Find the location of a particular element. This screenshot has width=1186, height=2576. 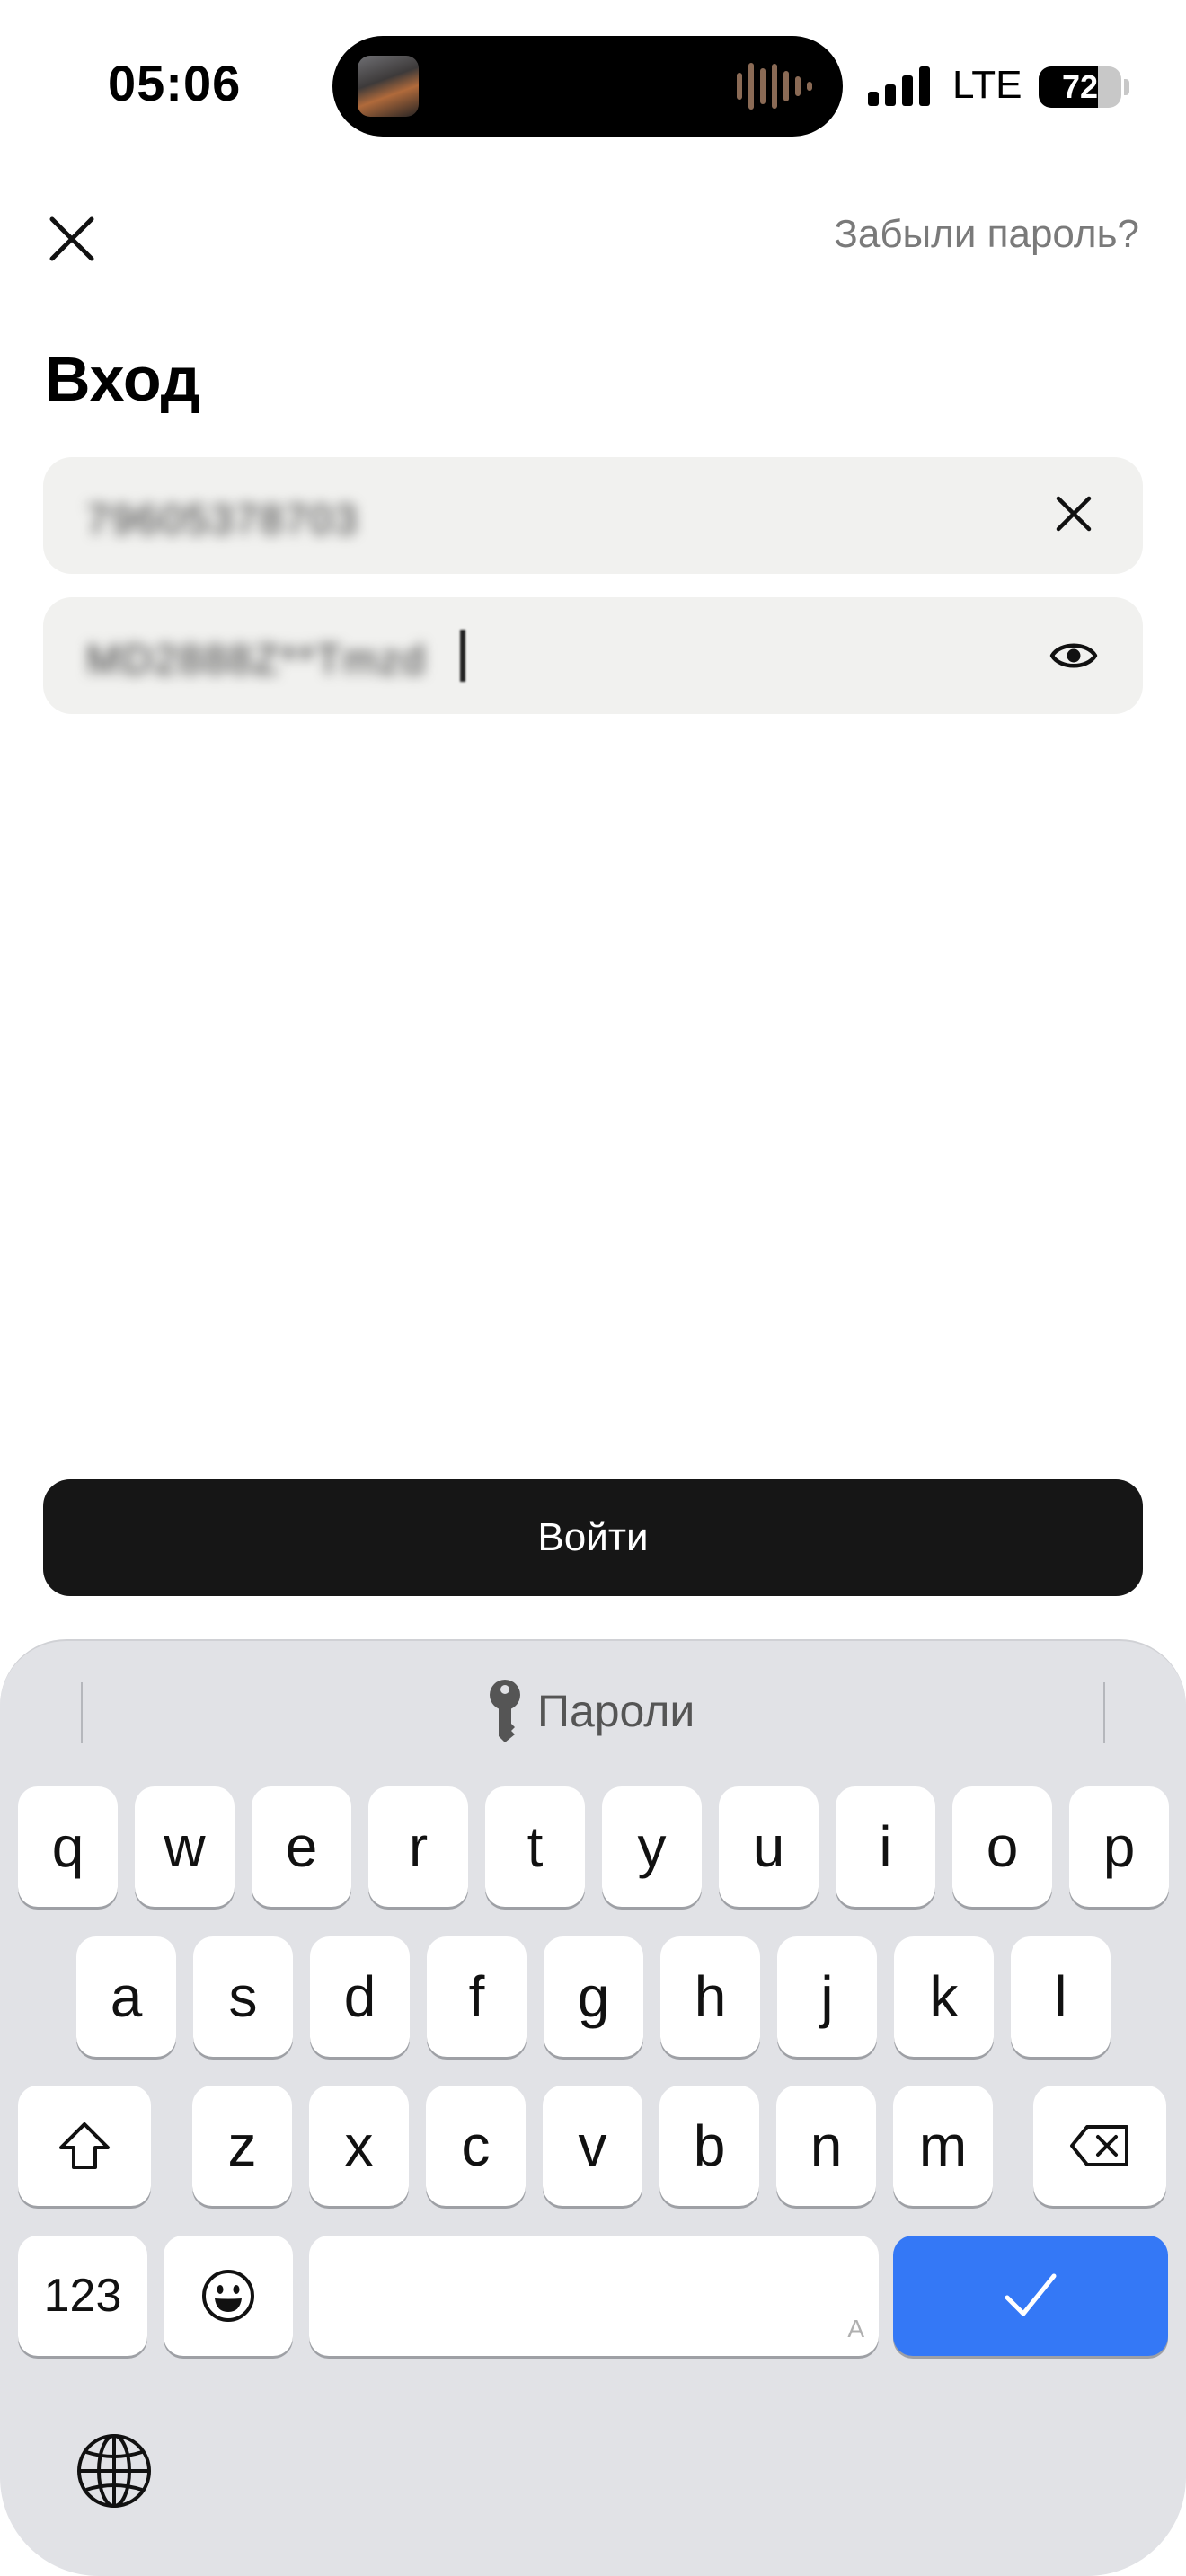

now-playing-artwork is located at coordinates (388, 86).